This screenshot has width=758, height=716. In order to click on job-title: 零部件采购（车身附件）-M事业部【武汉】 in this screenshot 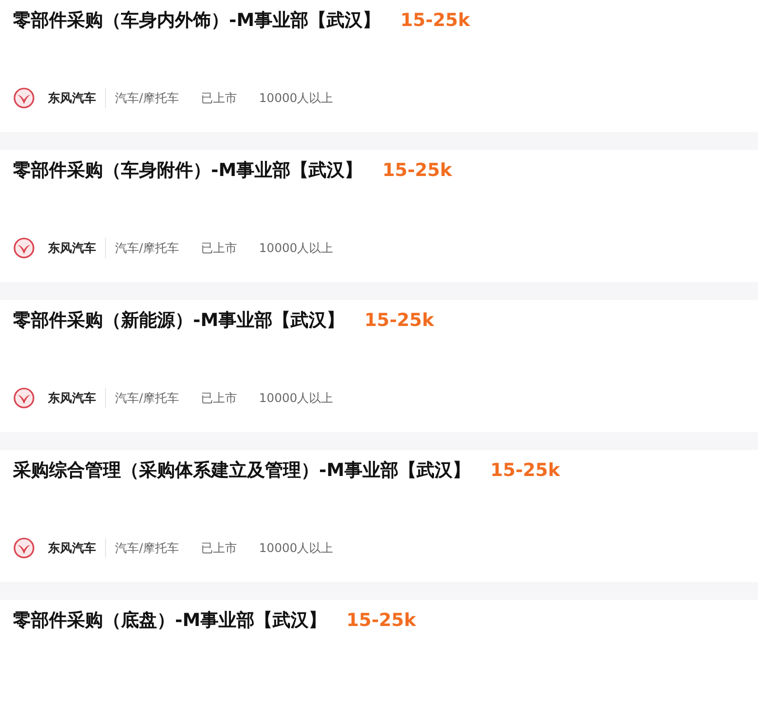, I will do `click(187, 170)`.